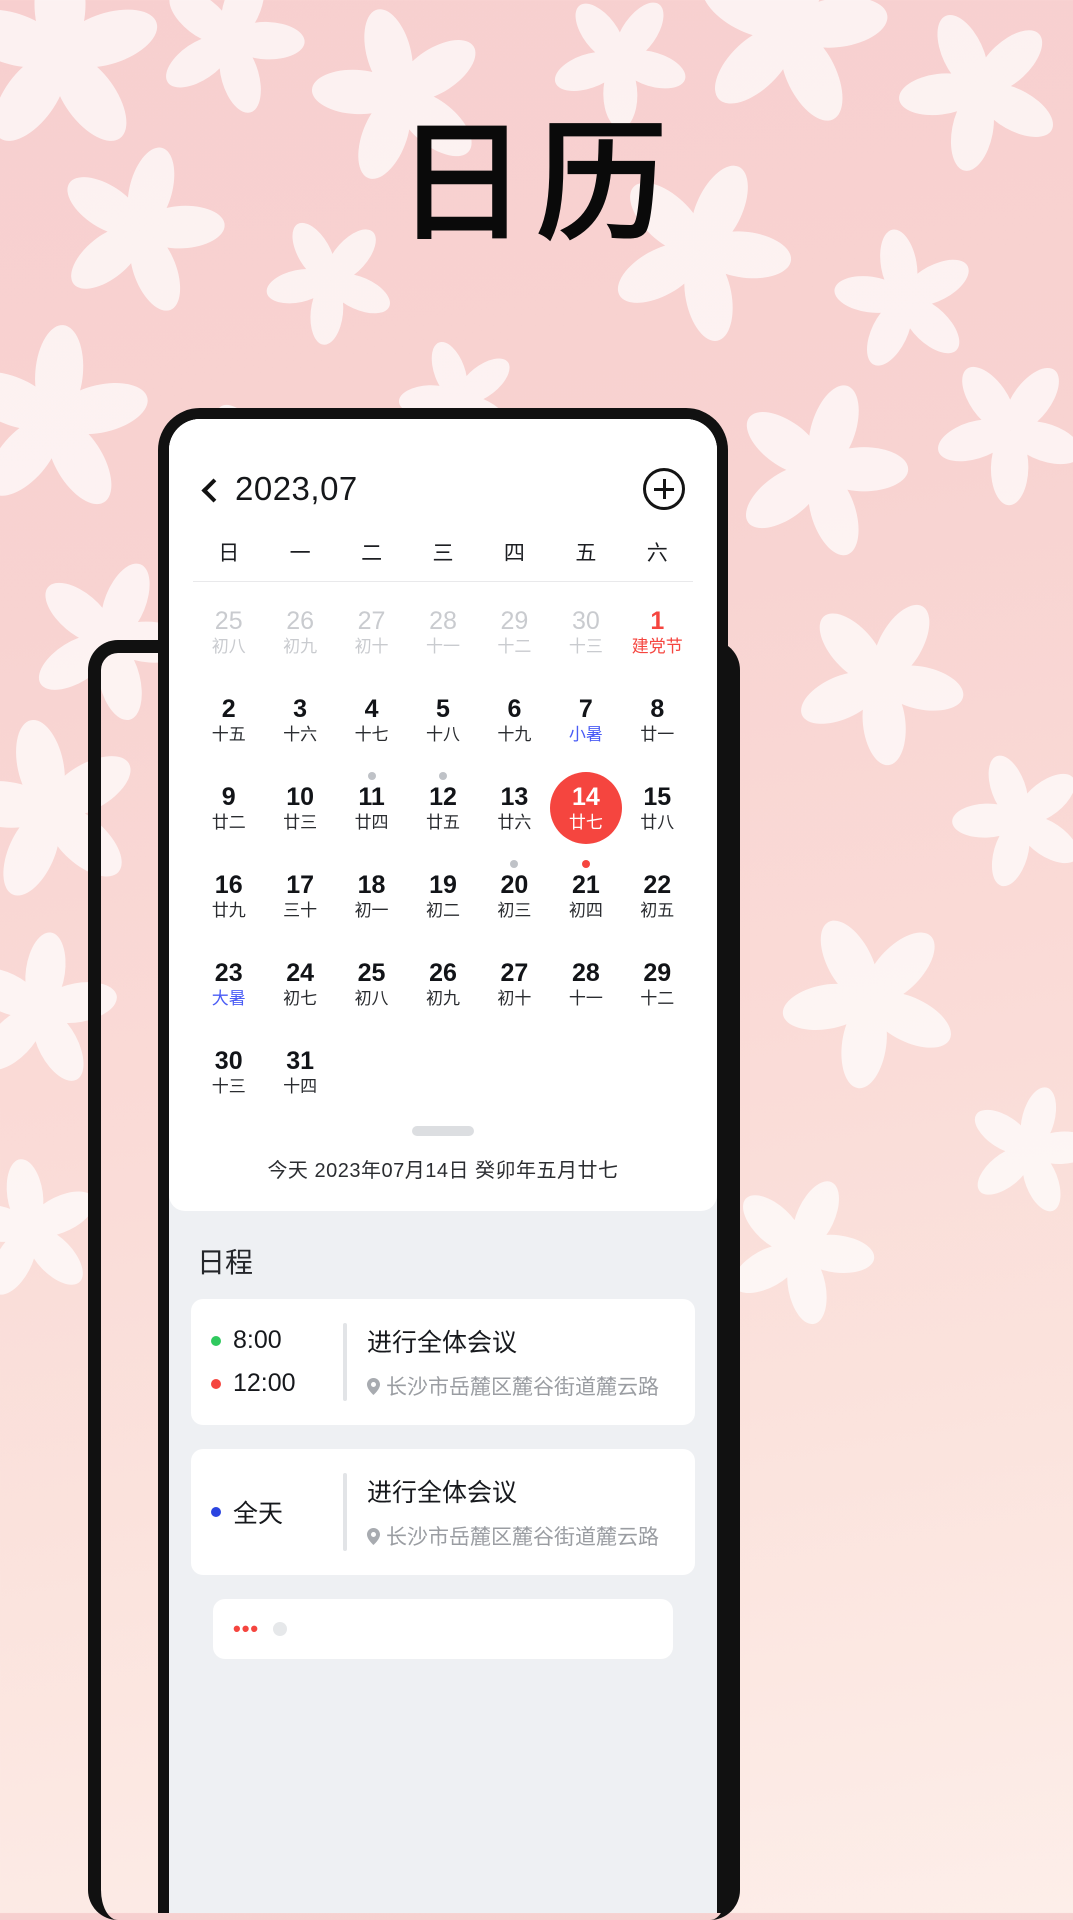 The width and height of the screenshot is (1073, 1920). What do you see at coordinates (228, 808) in the screenshot?
I see `calendar-day-cell: 9 廿二` at bounding box center [228, 808].